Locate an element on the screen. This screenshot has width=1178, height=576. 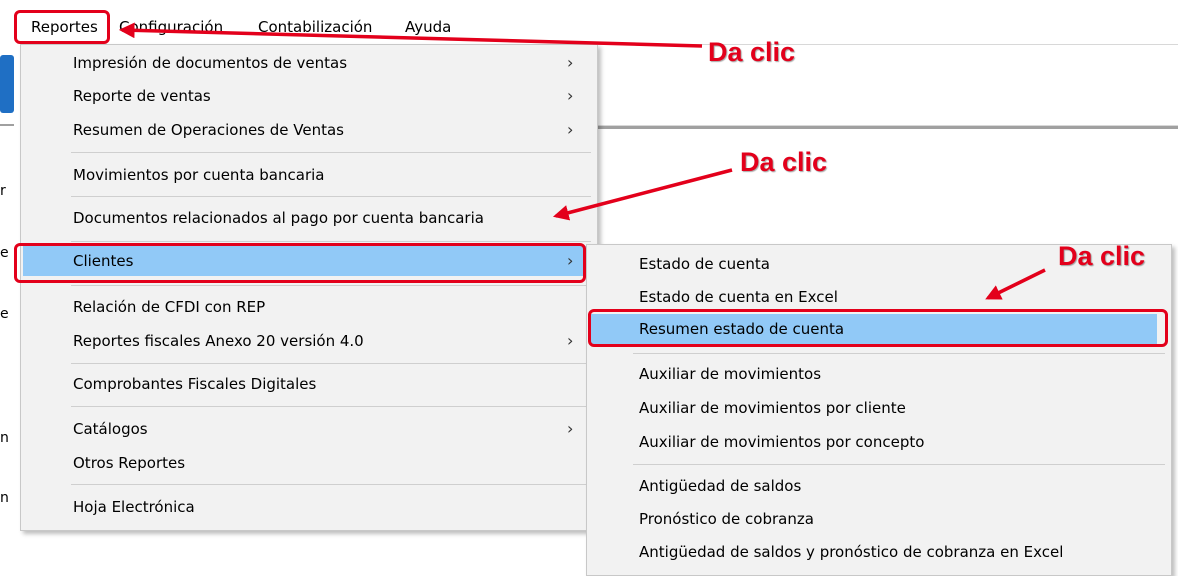
menu-item-label: Pronóstico de cobranza is located at coordinates (726, 519).